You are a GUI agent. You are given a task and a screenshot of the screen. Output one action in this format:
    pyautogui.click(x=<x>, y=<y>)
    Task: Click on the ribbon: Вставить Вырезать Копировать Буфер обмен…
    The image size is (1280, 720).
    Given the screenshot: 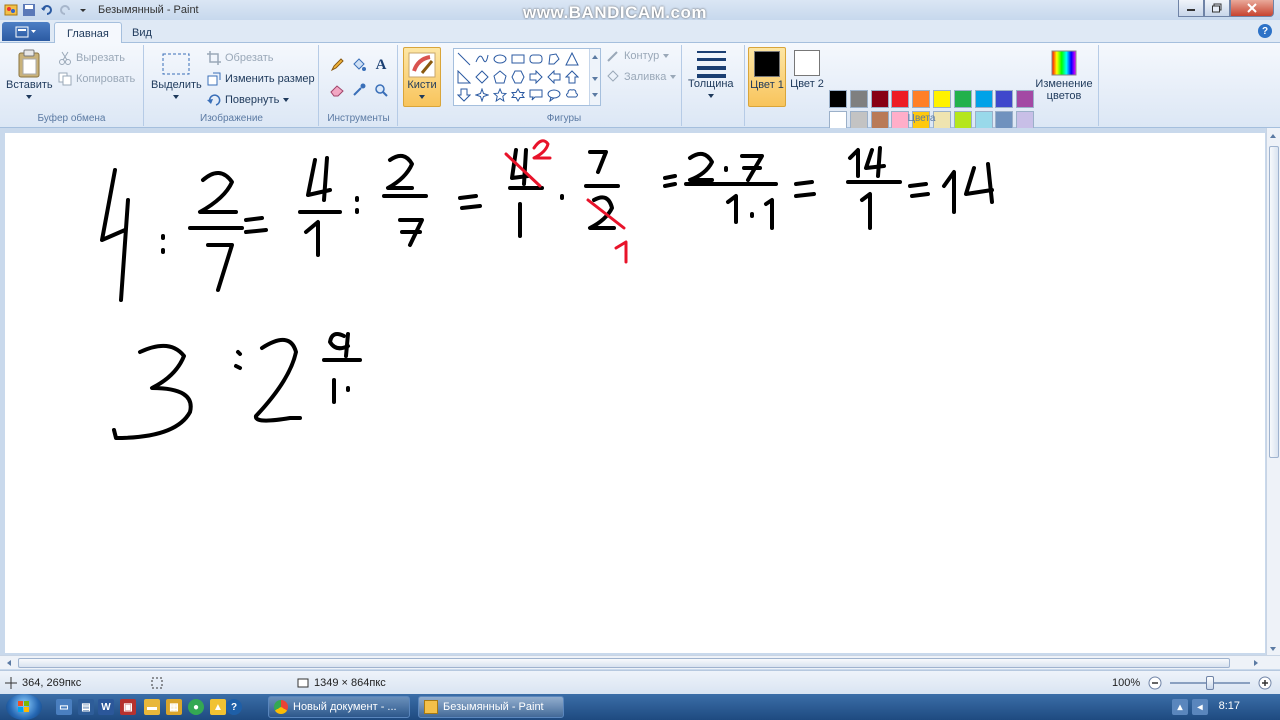 What is the action you would take?
    pyautogui.click(x=640, y=96)
    